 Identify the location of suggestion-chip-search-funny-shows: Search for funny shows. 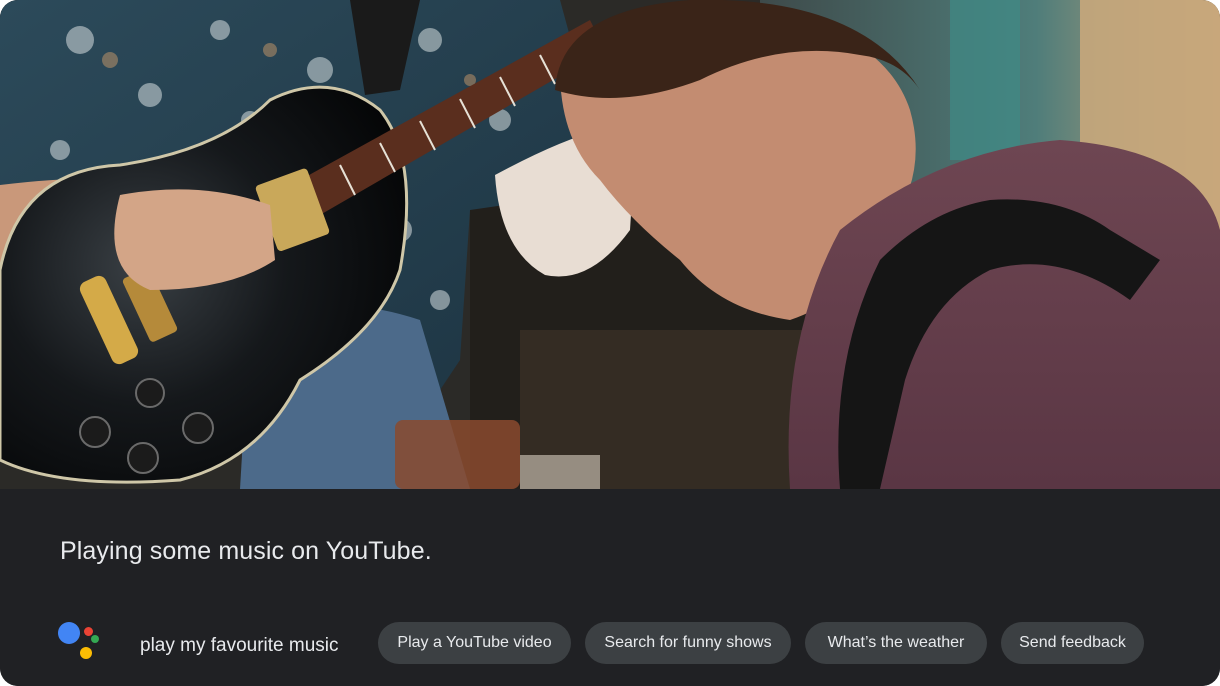
(688, 643).